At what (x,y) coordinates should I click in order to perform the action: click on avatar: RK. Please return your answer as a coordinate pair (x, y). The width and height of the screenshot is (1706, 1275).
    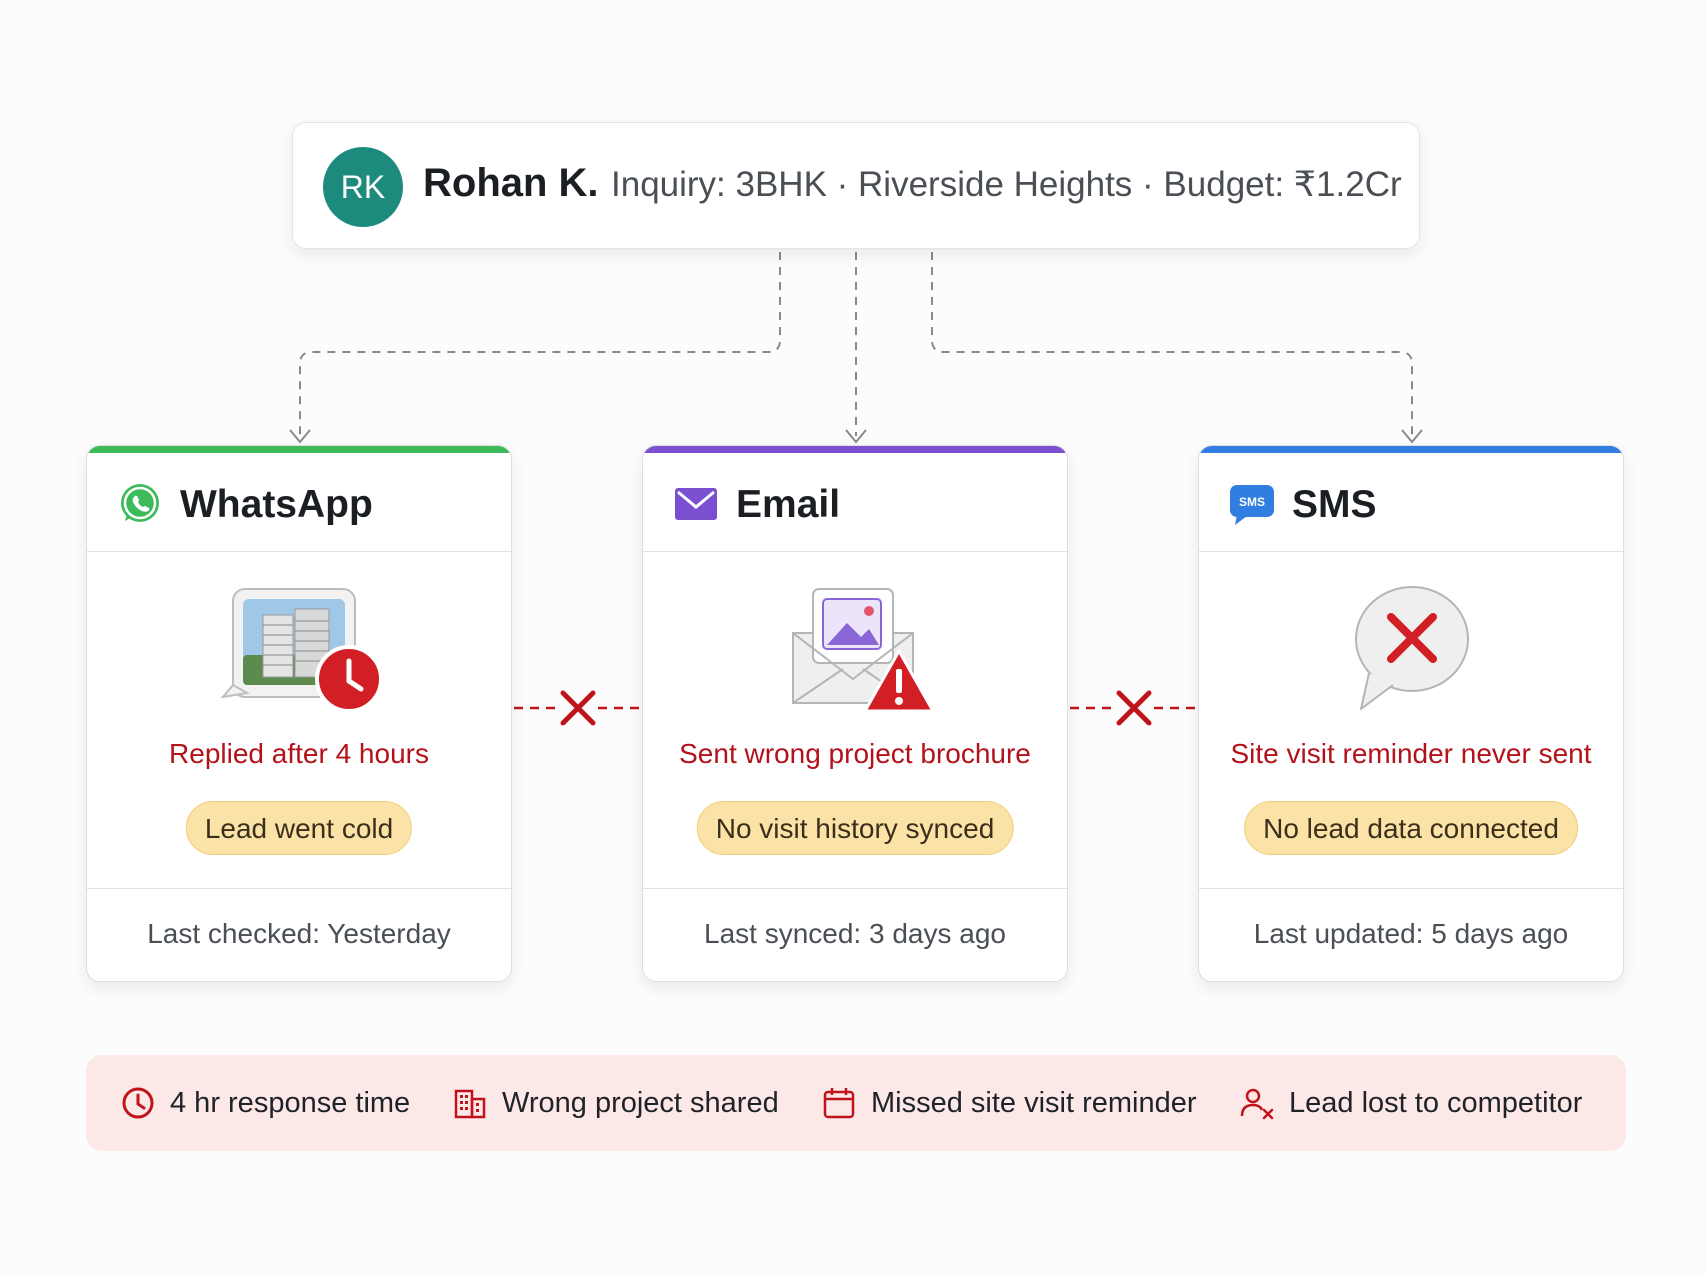
    Looking at the image, I should click on (363, 187).